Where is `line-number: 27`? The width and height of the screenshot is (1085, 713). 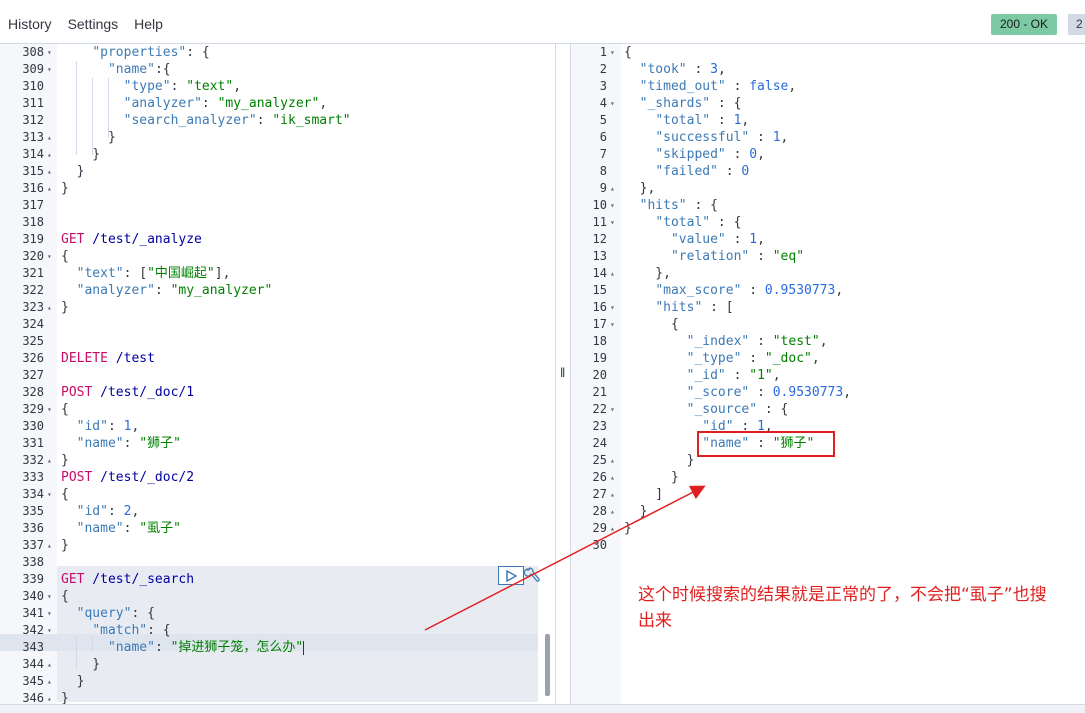
line-number: 27 is located at coordinates (599, 494).